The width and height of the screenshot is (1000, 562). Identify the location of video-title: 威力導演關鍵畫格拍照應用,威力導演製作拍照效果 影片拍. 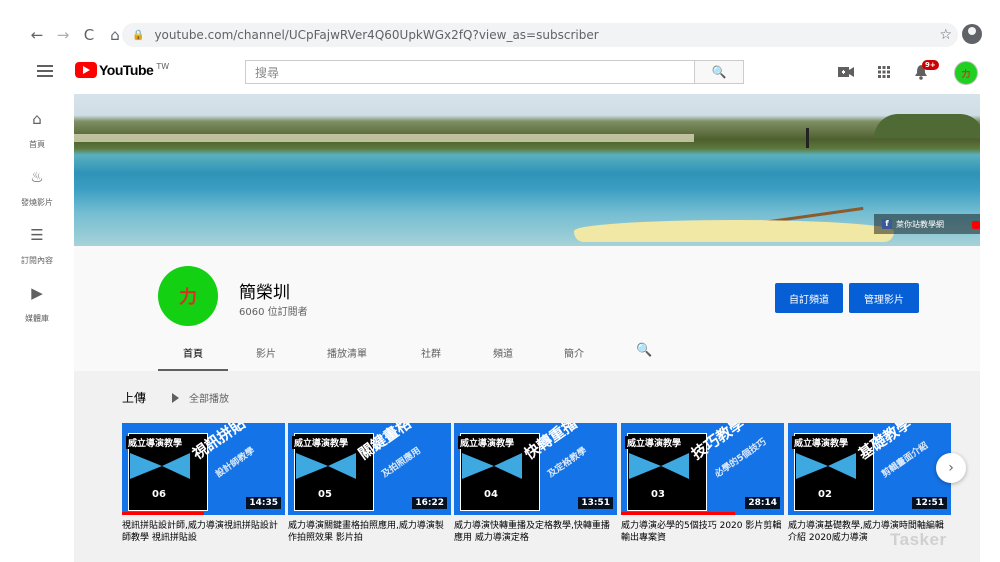
(369, 532).